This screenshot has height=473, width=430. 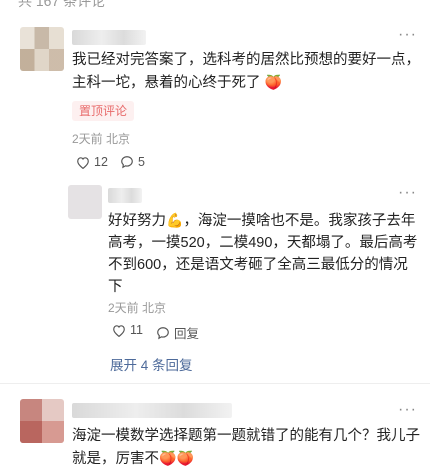 I want to click on expand-replies-link: 展开 4 条回复, so click(x=151, y=364).